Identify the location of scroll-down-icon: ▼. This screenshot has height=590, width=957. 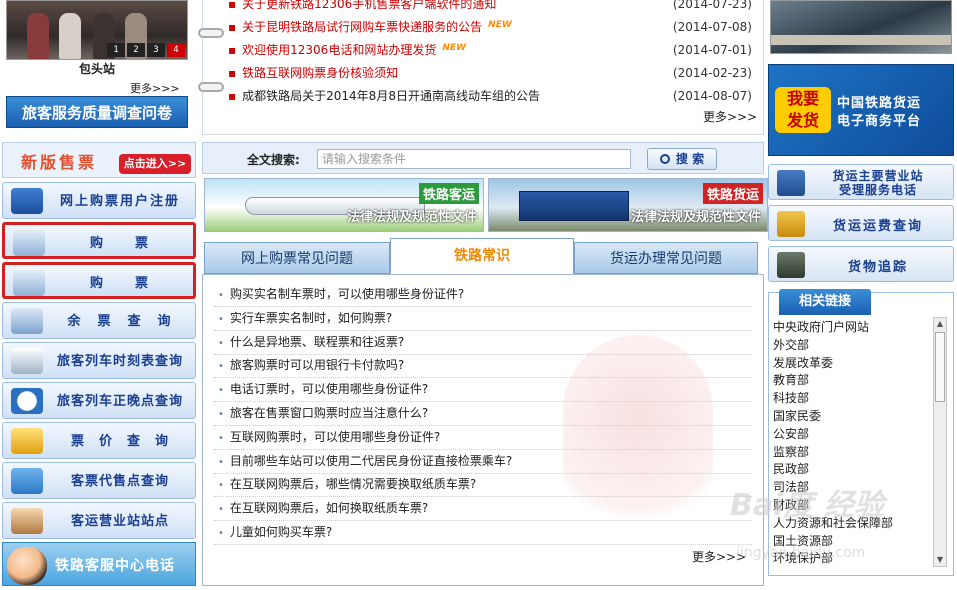
(940, 560).